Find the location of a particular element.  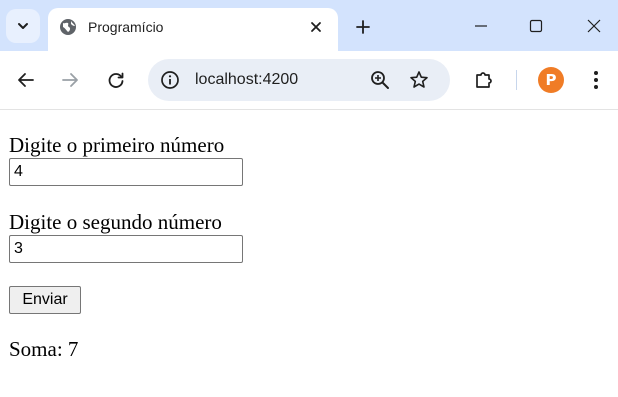

chevron-down-icon is located at coordinates (23, 26).